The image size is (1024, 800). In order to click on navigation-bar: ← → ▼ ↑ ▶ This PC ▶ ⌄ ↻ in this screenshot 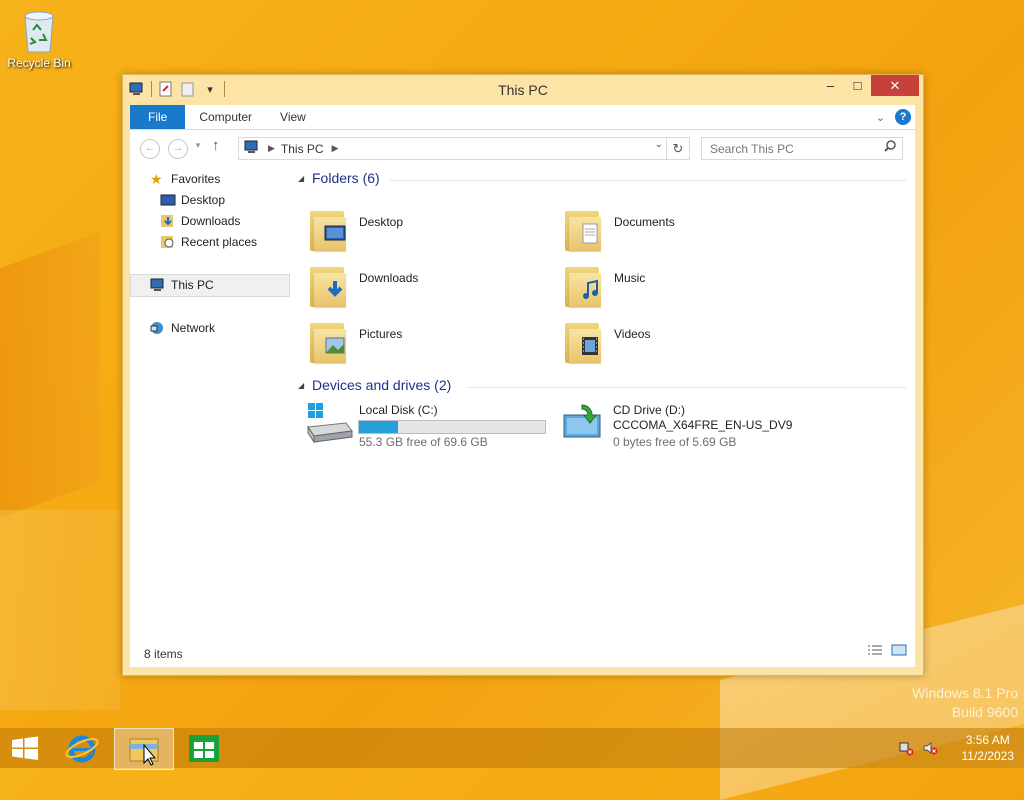, I will do `click(522, 148)`.